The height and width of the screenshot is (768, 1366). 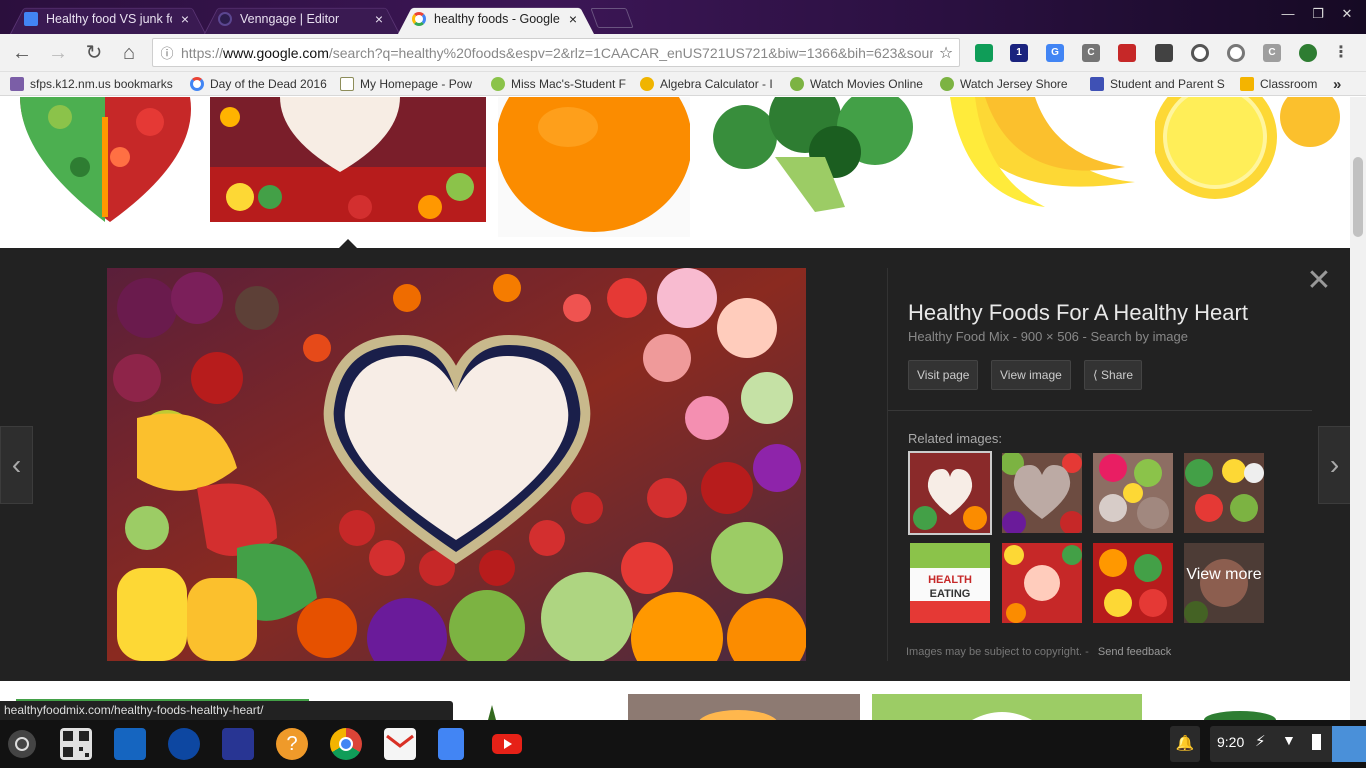 What do you see at coordinates (22, 53) in the screenshot?
I see `back-button: ←` at bounding box center [22, 53].